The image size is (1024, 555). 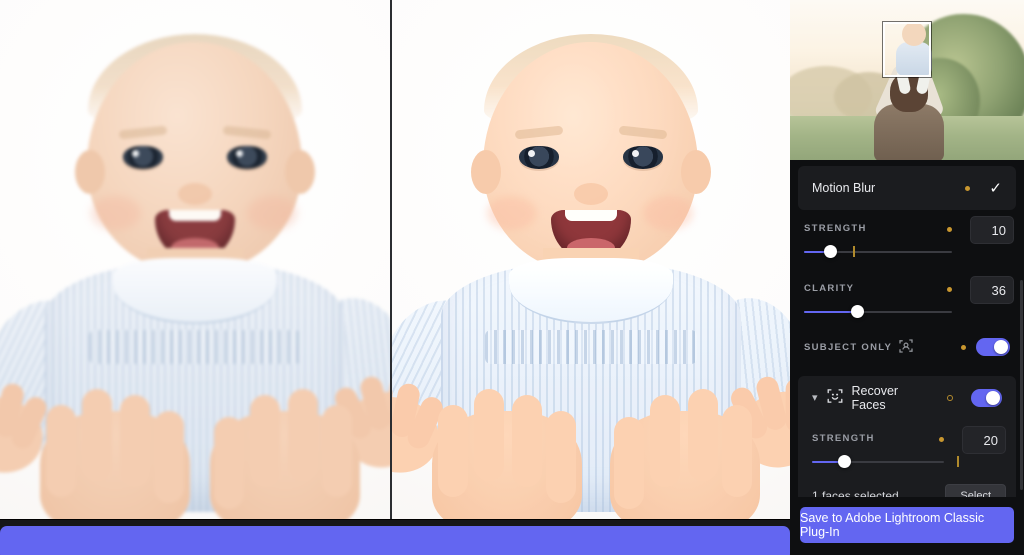 What do you see at coordinates (843, 438) in the screenshot?
I see `recover-faces-strength-label: STRENGTH` at bounding box center [843, 438].